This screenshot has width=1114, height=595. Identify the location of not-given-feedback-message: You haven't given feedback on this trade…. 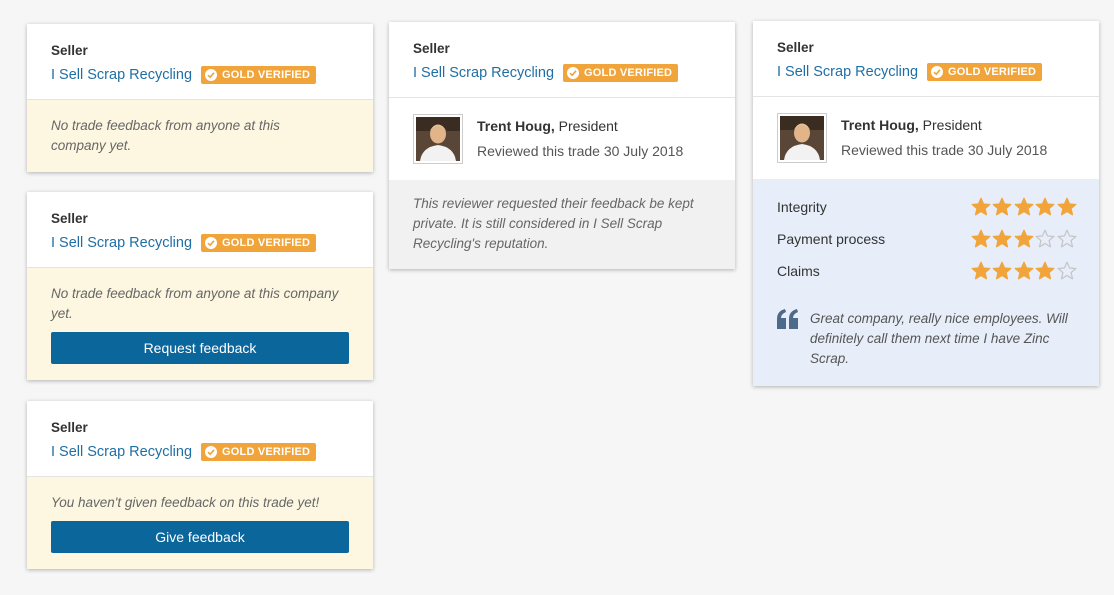
(185, 502).